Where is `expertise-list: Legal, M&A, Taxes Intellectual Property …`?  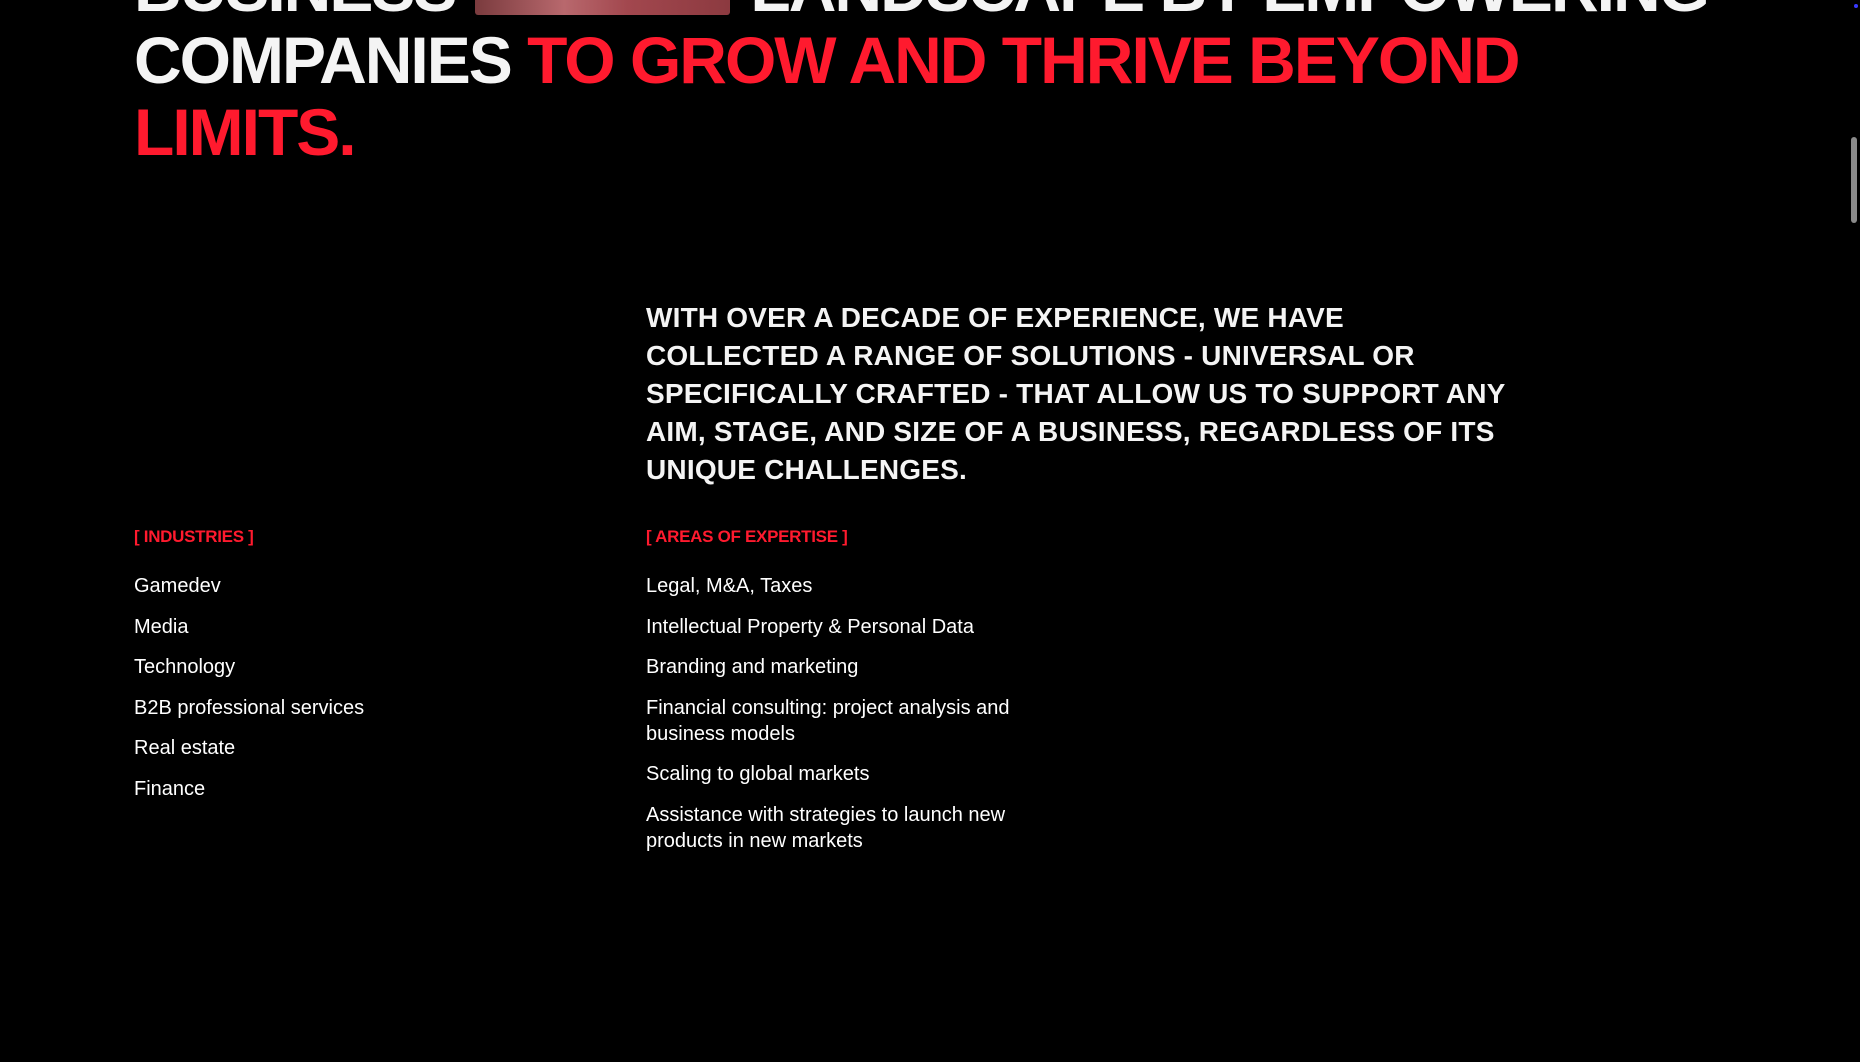
expertise-list: Legal, M&A, Taxes Intellectual Property … is located at coordinates (846, 713).